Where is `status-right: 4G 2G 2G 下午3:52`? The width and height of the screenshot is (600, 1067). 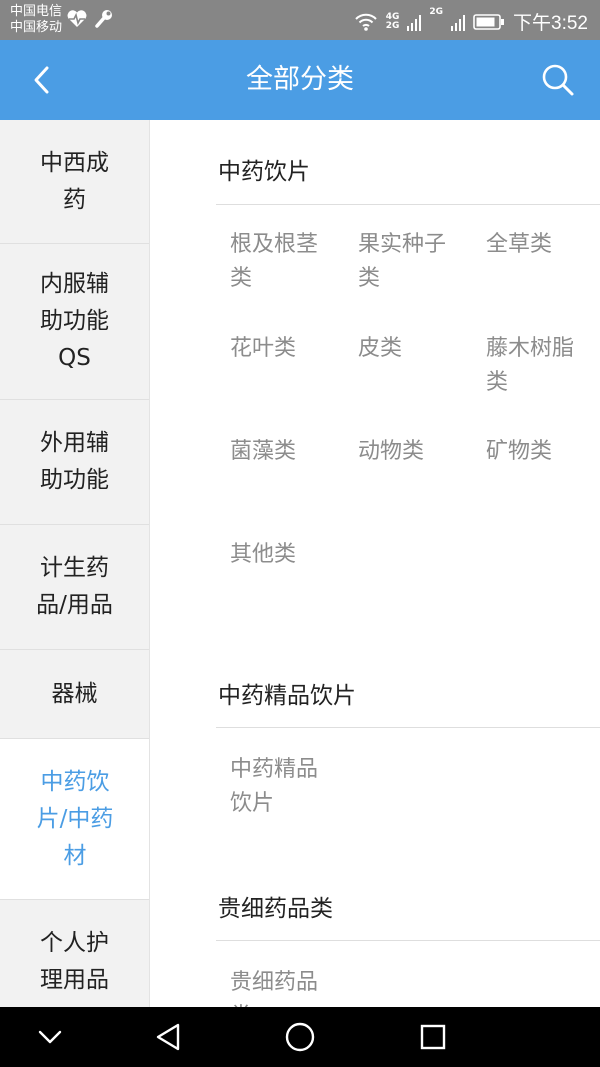
status-right: 4G 2G 2G 下午3:52 is located at coordinates (471, 21).